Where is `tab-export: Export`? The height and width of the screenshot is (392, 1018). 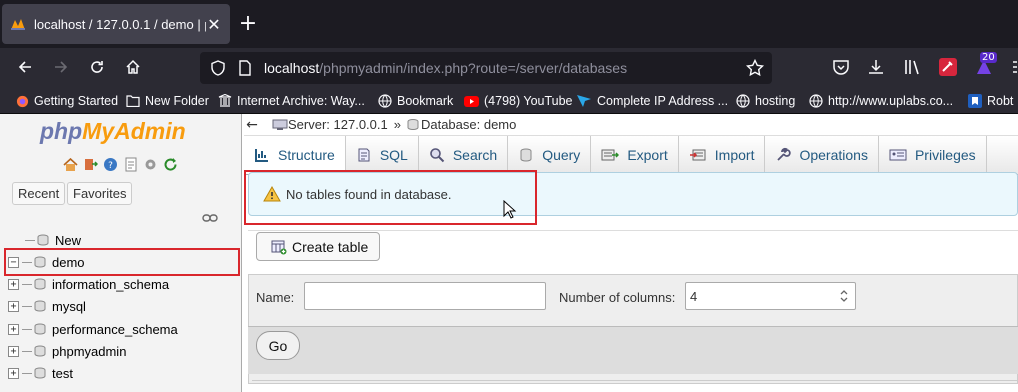 tab-export: Export is located at coordinates (635, 155).